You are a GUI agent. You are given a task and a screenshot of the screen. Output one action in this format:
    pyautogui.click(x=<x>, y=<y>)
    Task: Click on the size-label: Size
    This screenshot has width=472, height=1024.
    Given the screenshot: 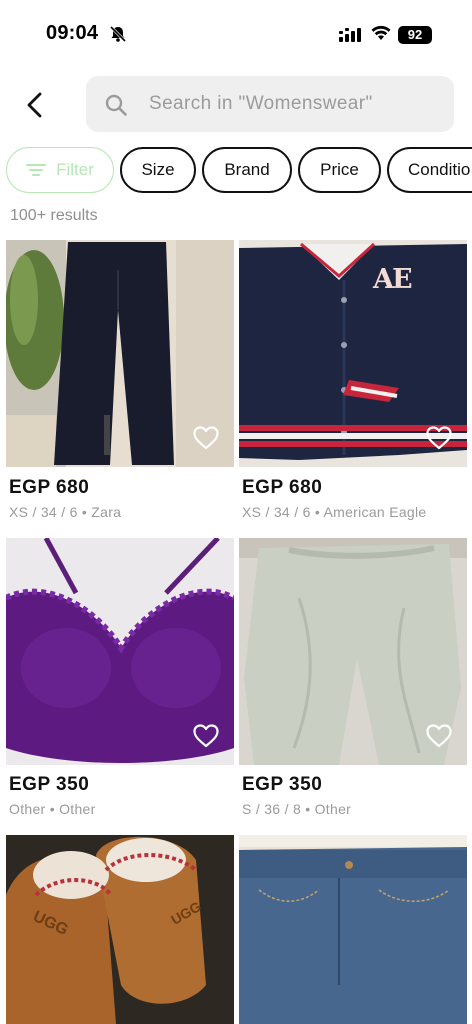 What is the action you would take?
    pyautogui.click(x=158, y=169)
    